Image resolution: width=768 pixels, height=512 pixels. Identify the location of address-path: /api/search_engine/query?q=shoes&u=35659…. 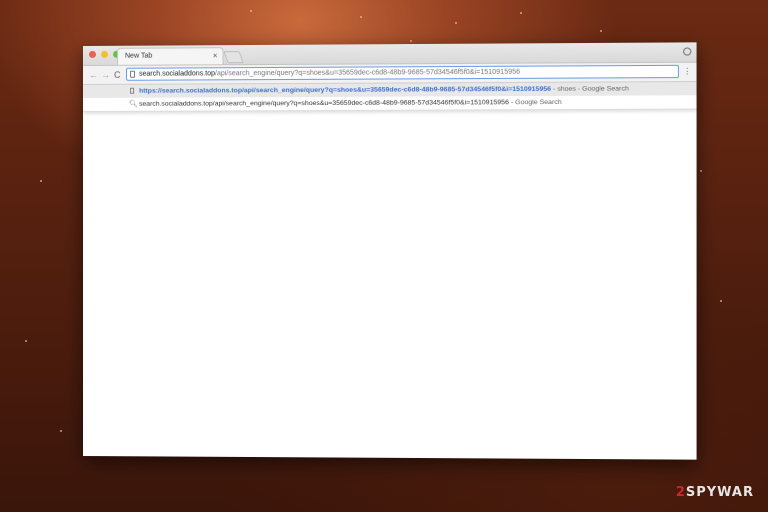
(367, 73).